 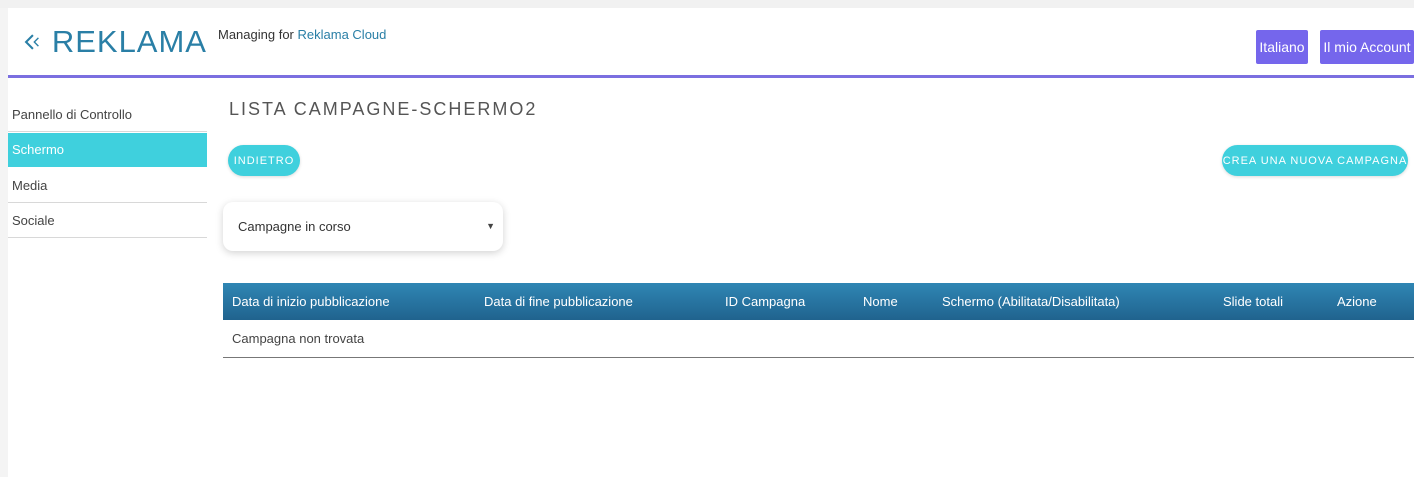 What do you see at coordinates (818, 339) in the screenshot?
I see `table-empty-row: Campagna non trovata` at bounding box center [818, 339].